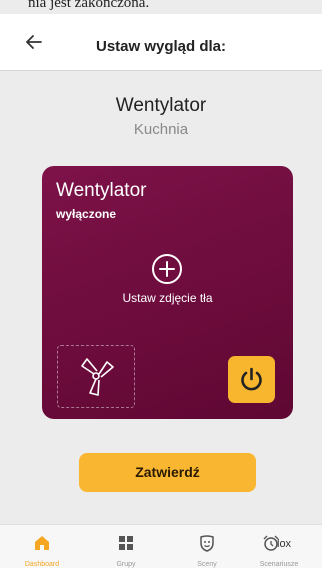 The height and width of the screenshot is (568, 322). I want to click on scene-icon, so click(207, 543).